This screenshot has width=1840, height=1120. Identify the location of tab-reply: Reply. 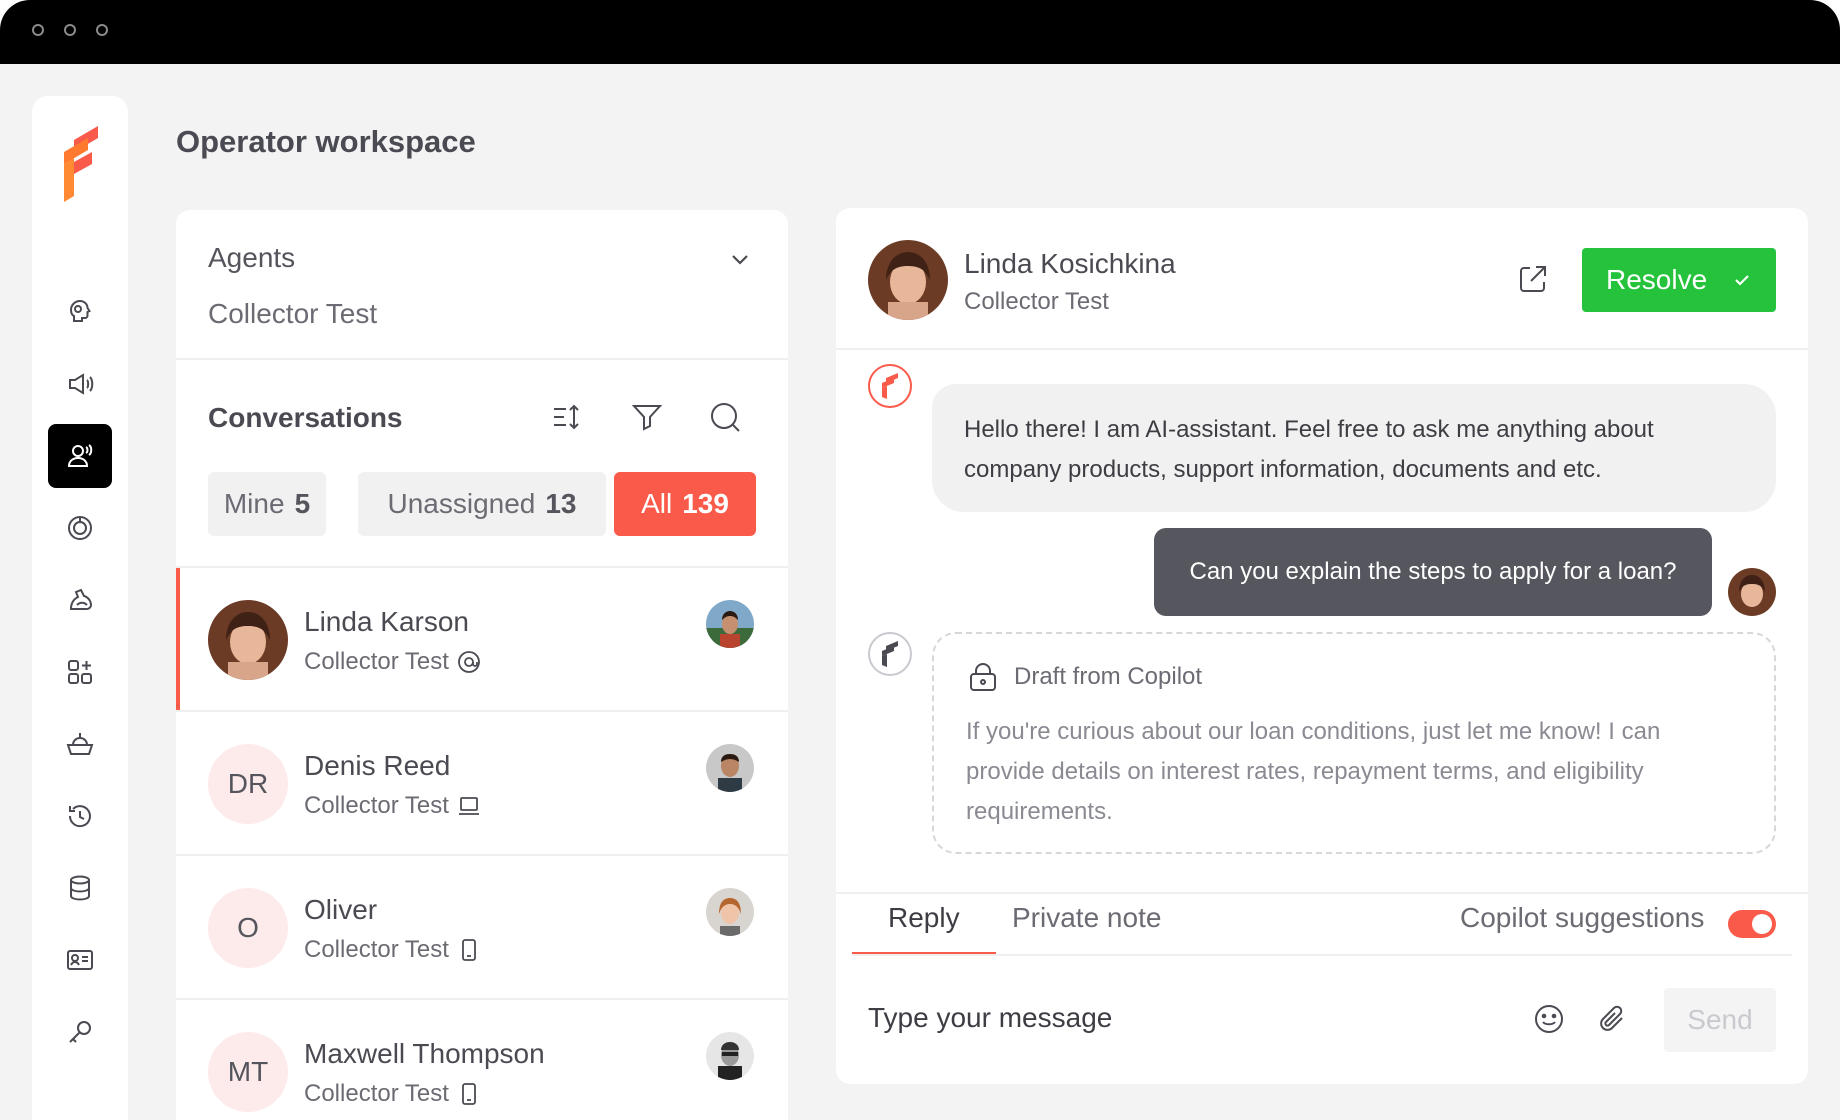
(924, 918).